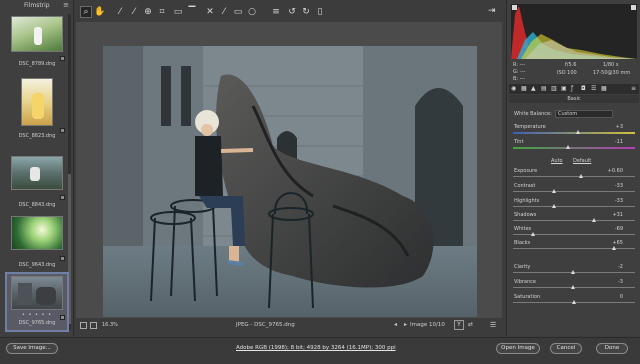  I want to click on white-balance-select: Custom, so click(584, 114).